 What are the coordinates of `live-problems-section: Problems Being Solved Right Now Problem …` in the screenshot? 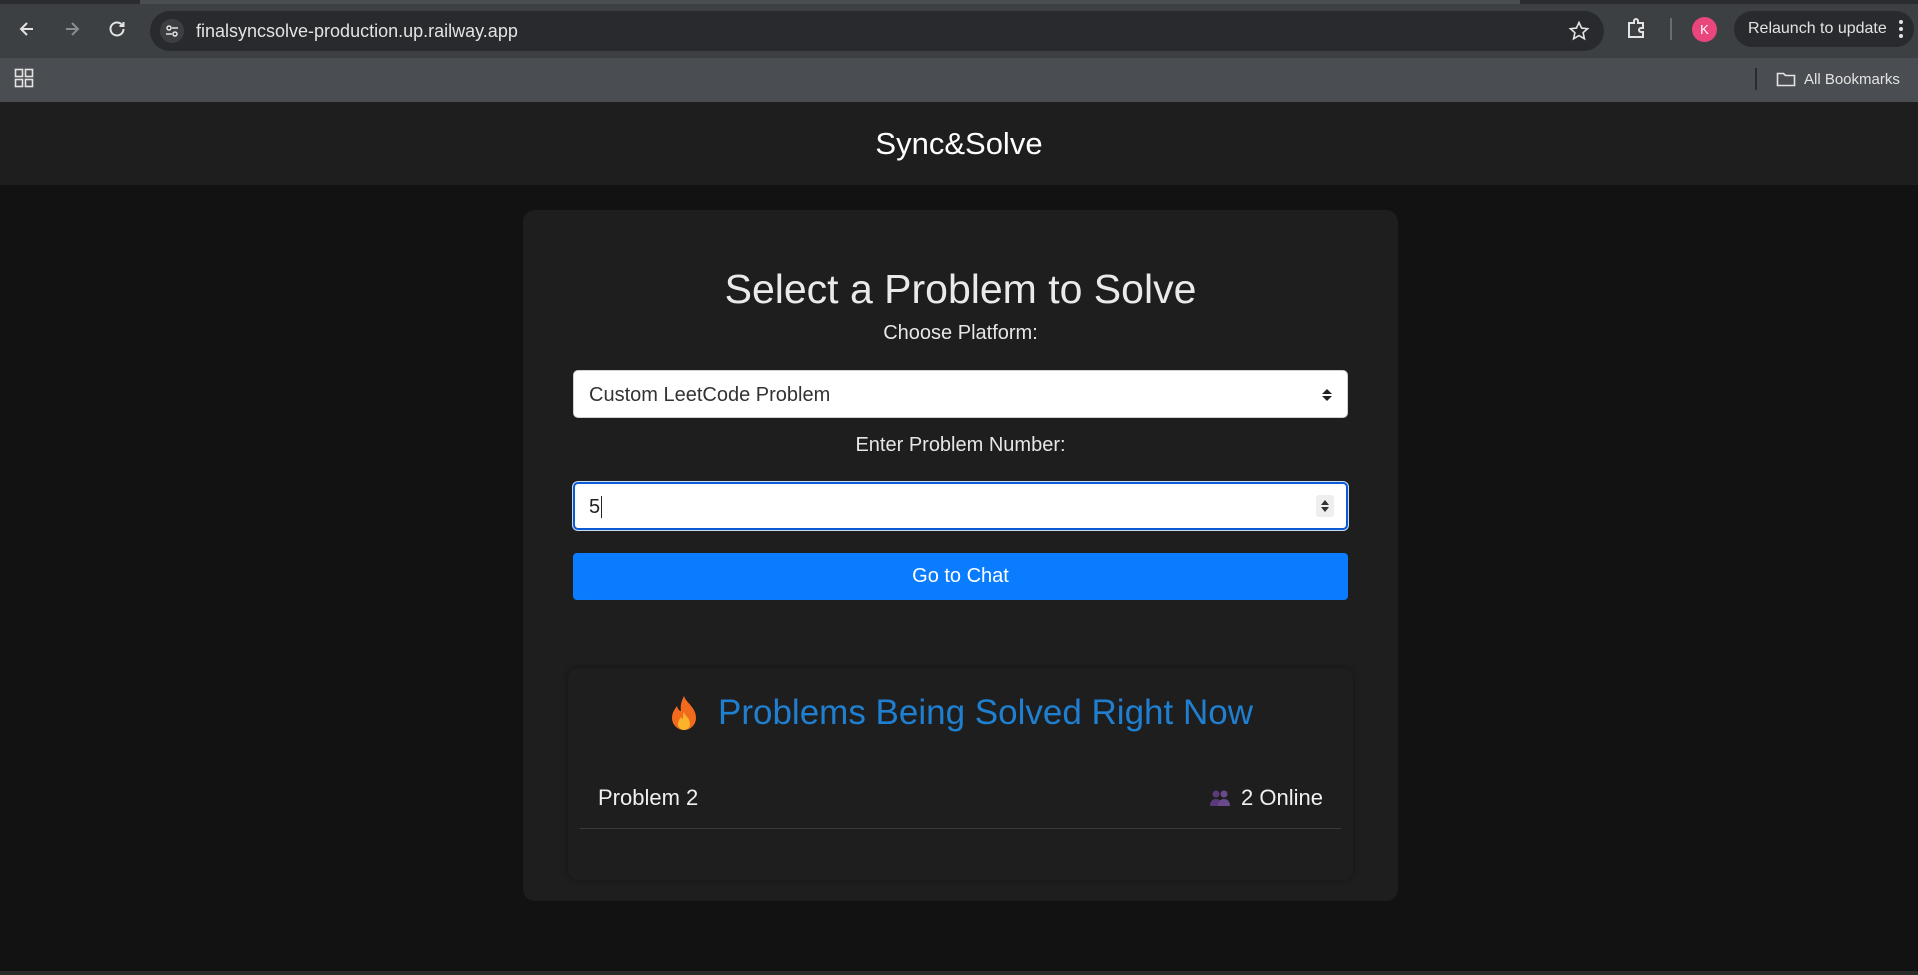 It's located at (960, 774).